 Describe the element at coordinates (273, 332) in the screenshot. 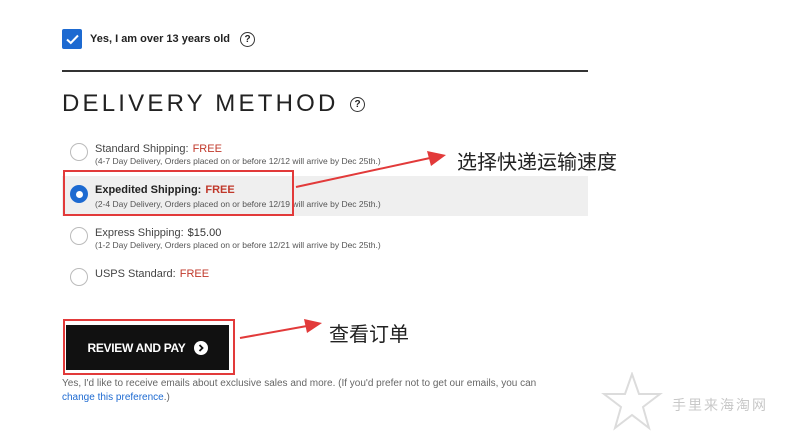

I see `review-arrow-line` at that location.